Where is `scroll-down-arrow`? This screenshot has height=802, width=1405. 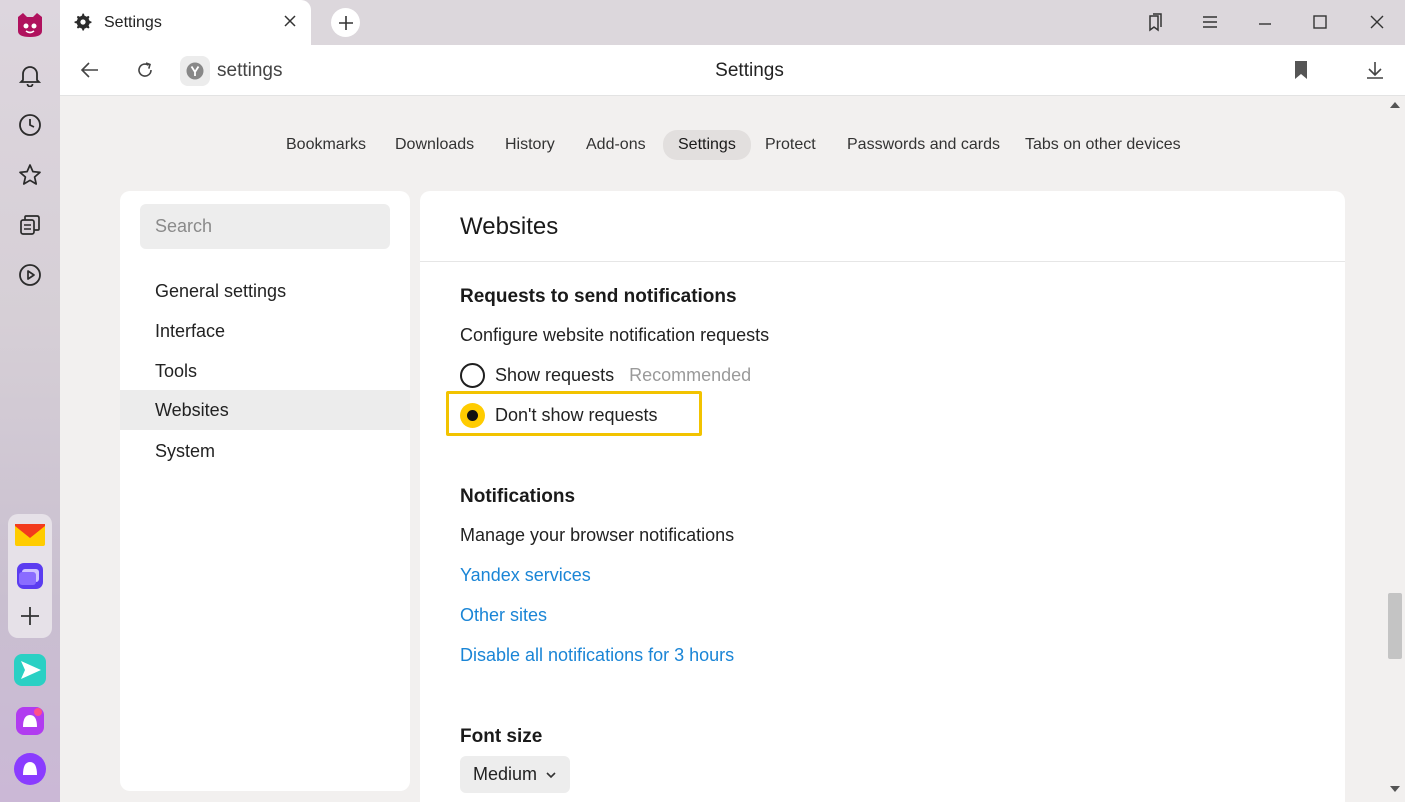
scroll-down-arrow is located at coordinates (1395, 789).